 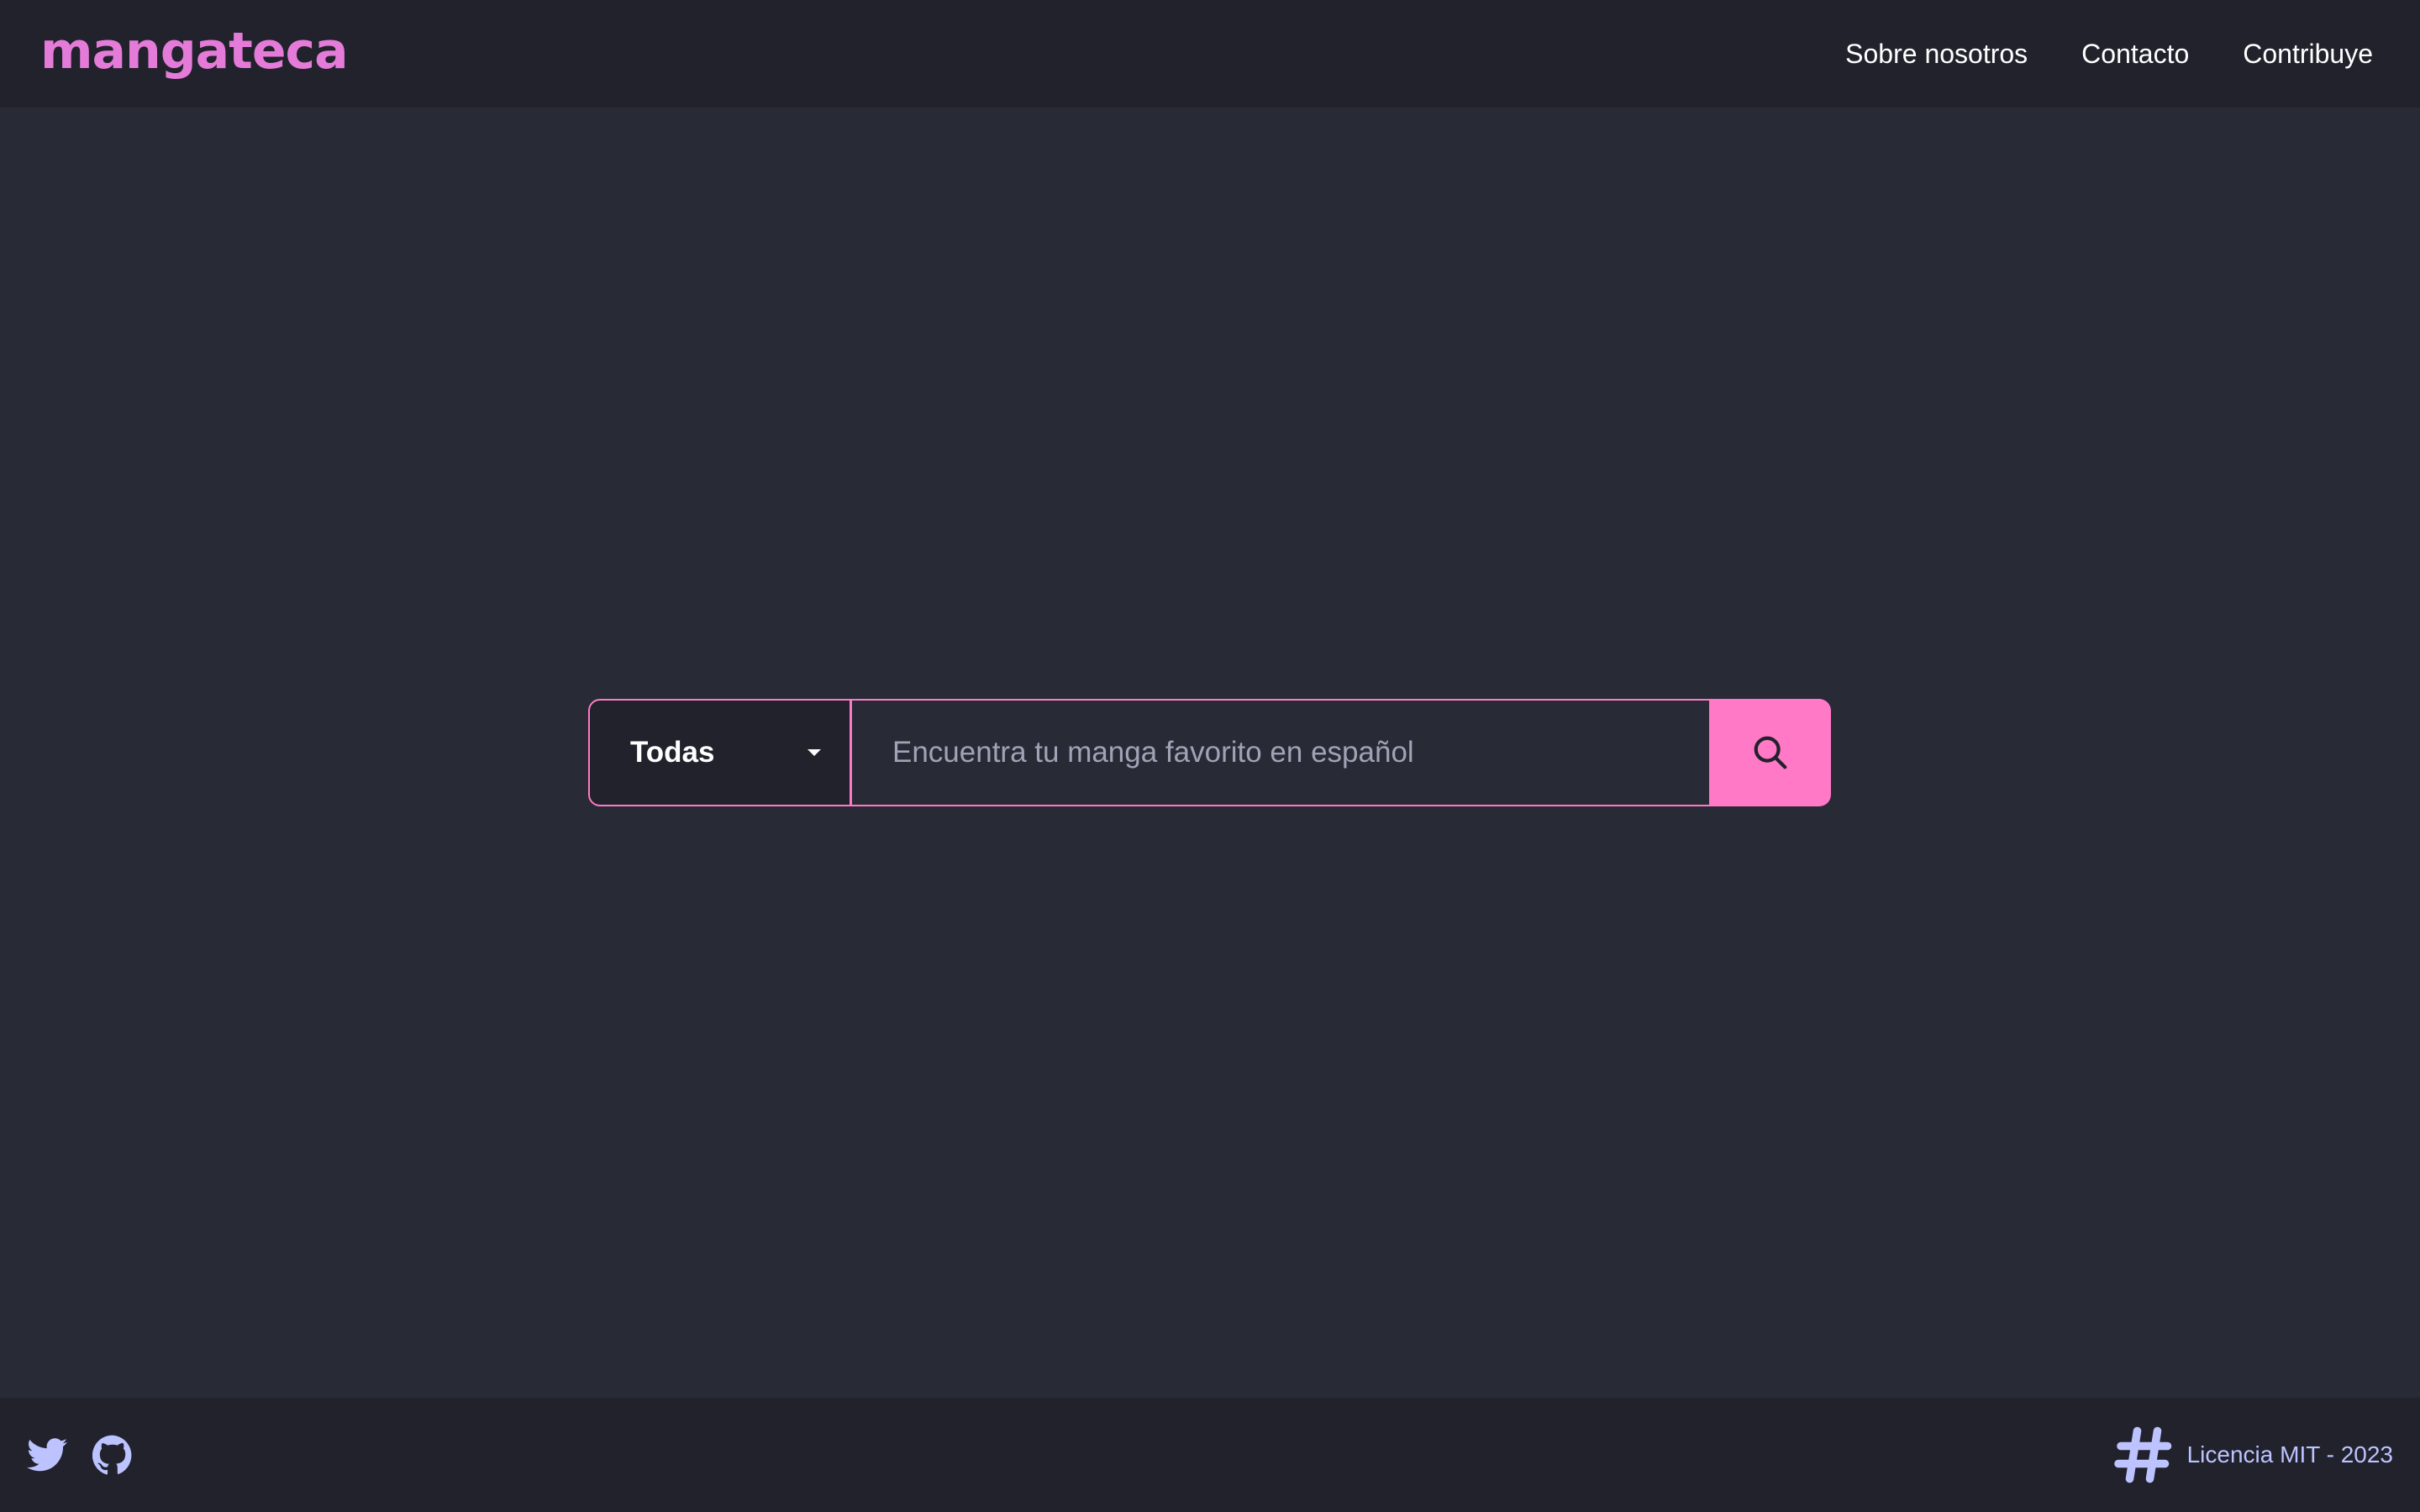 I want to click on caret-down-icon, so click(x=814, y=752).